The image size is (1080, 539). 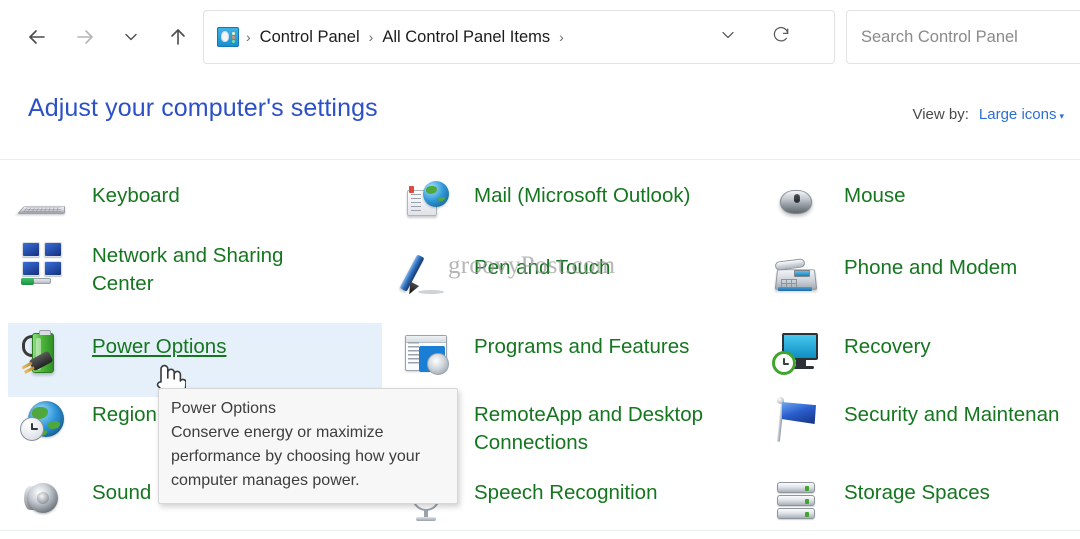 I want to click on forward-button, so click(x=85, y=37).